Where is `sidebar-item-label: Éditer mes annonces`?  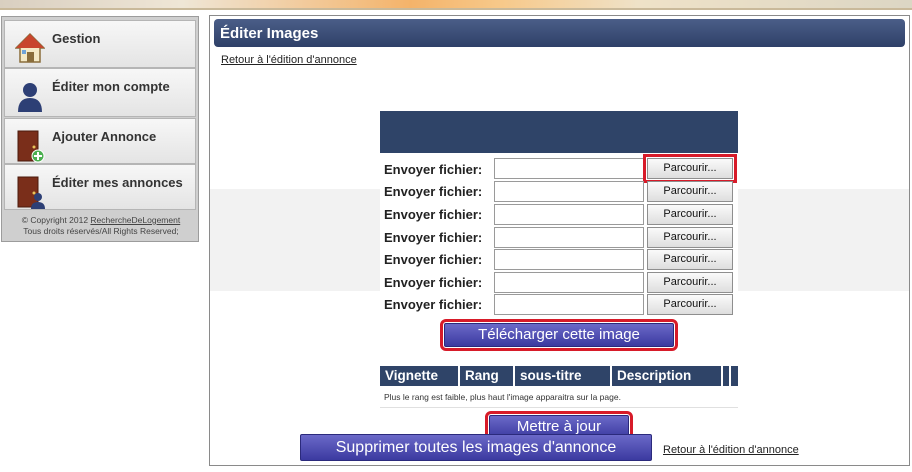
sidebar-item-label: Éditer mes annonces is located at coordinates (117, 182).